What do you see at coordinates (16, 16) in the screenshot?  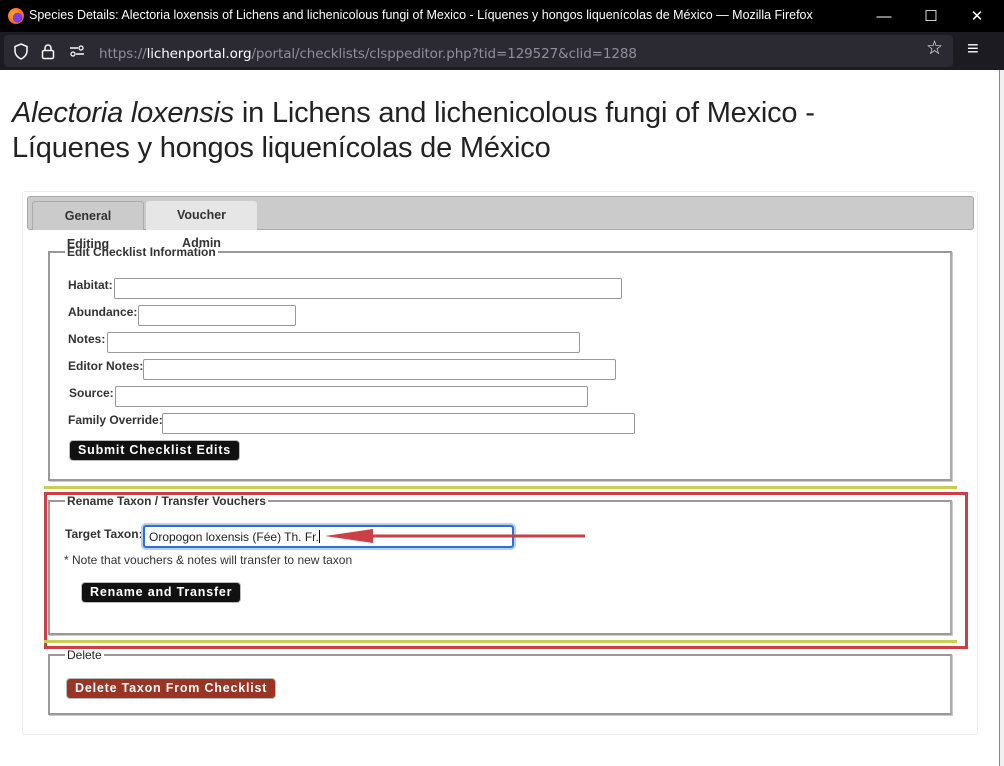 I see `firefox-icon` at bounding box center [16, 16].